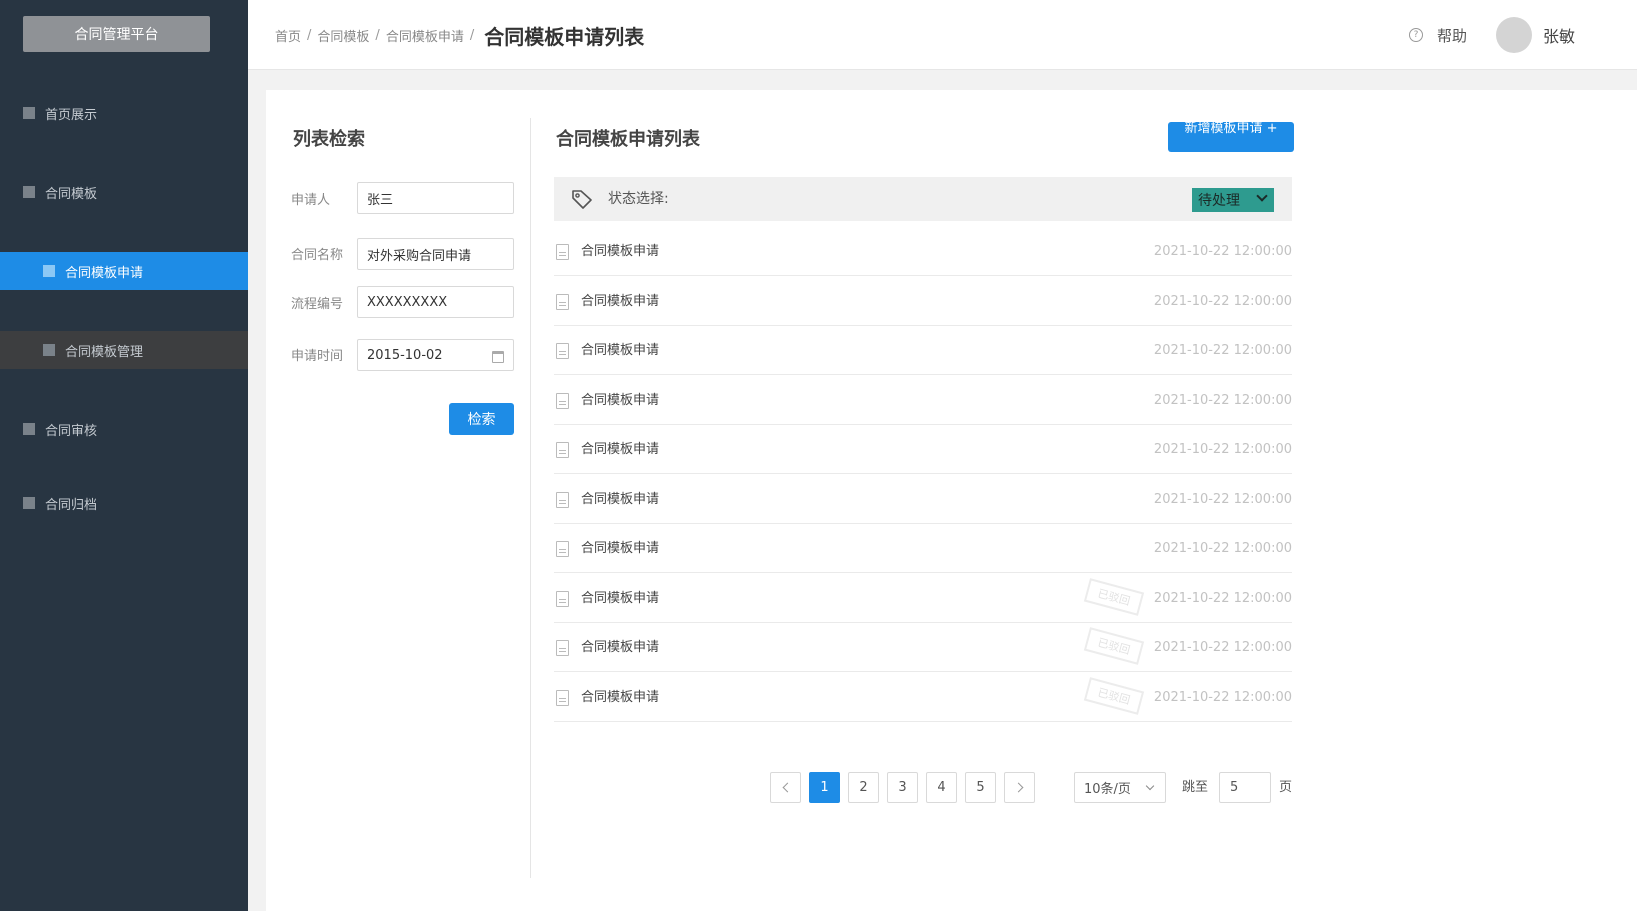  I want to click on status-filter-bar: 状态选择: 待处理, so click(923, 199).